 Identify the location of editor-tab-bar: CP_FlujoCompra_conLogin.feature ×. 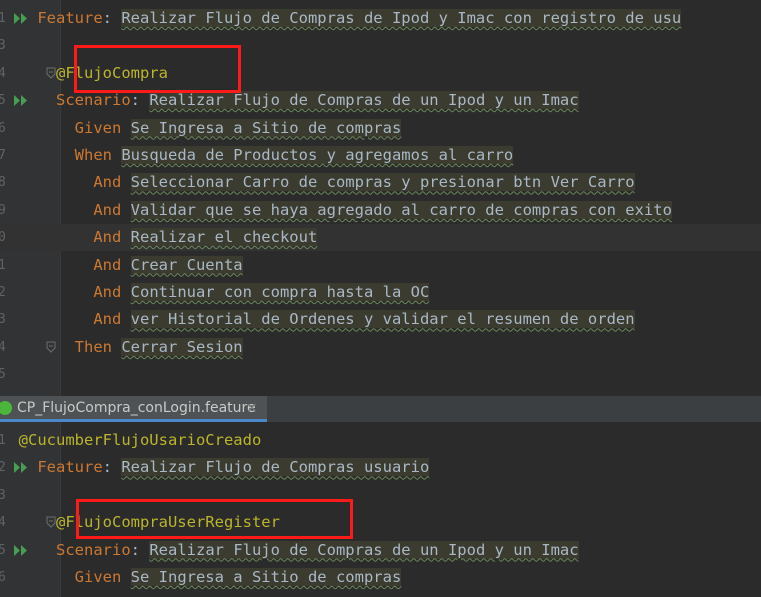
(380, 409).